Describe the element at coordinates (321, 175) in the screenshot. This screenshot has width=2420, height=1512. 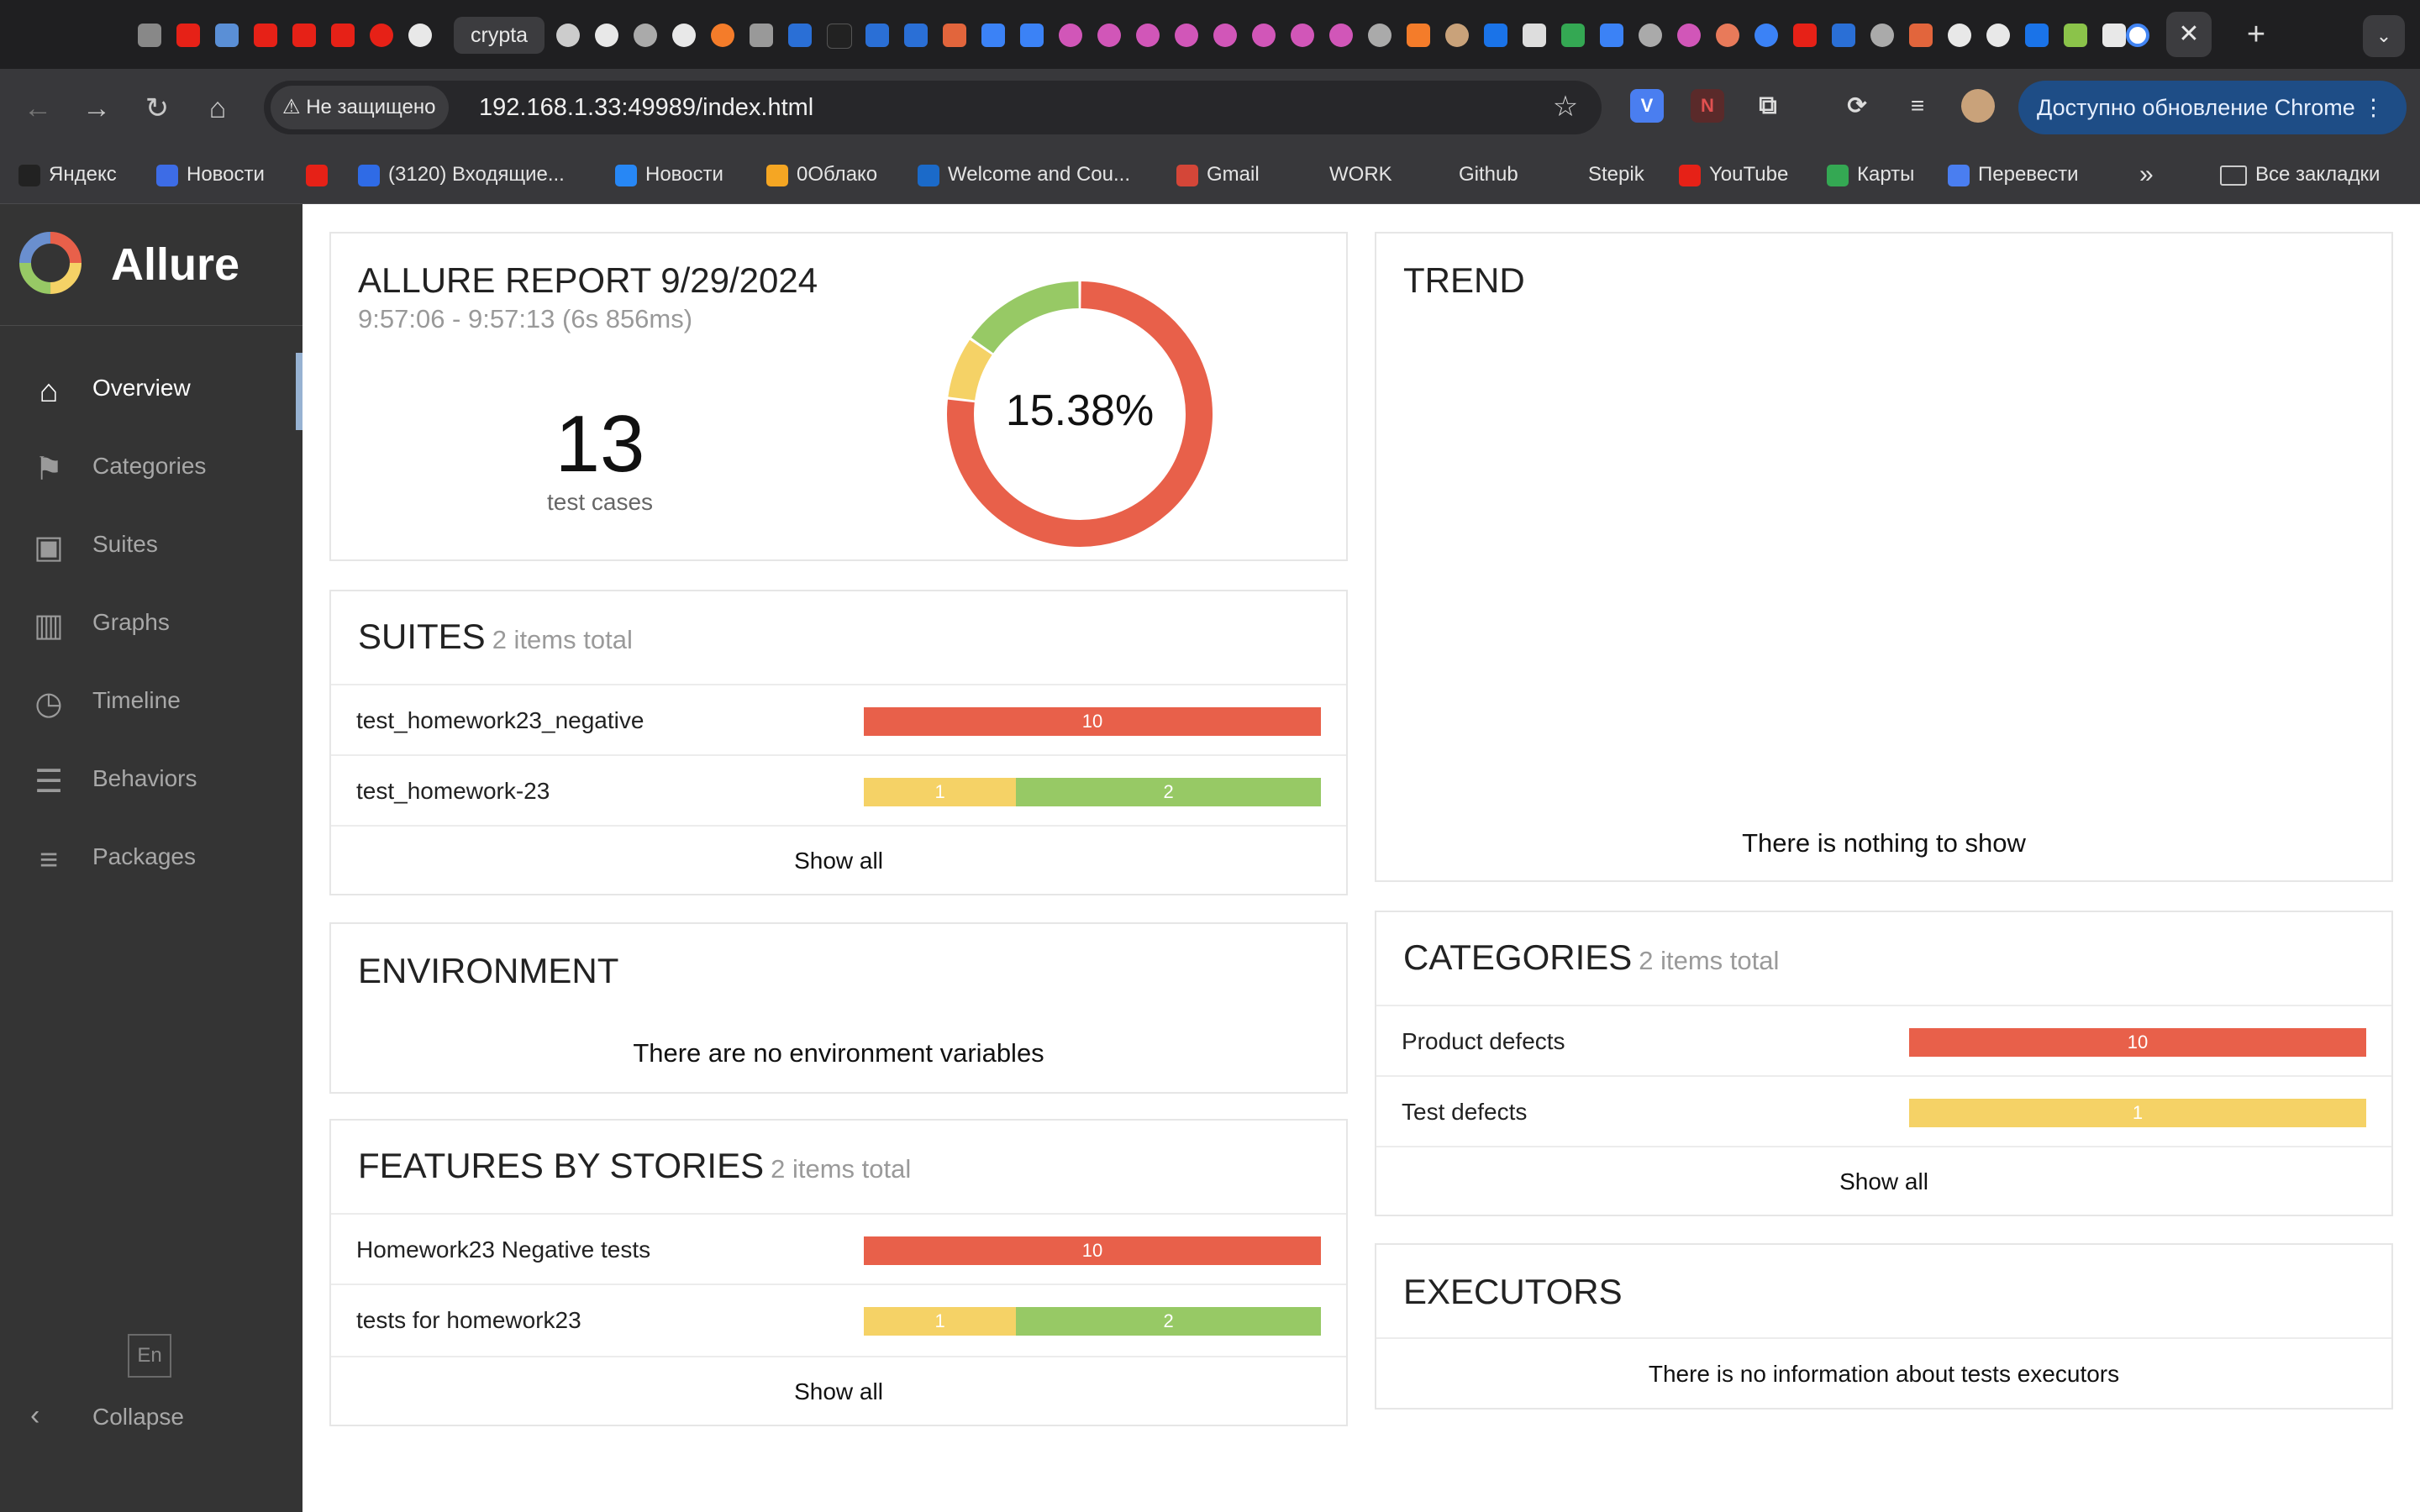
I see `bookmark-item` at that location.